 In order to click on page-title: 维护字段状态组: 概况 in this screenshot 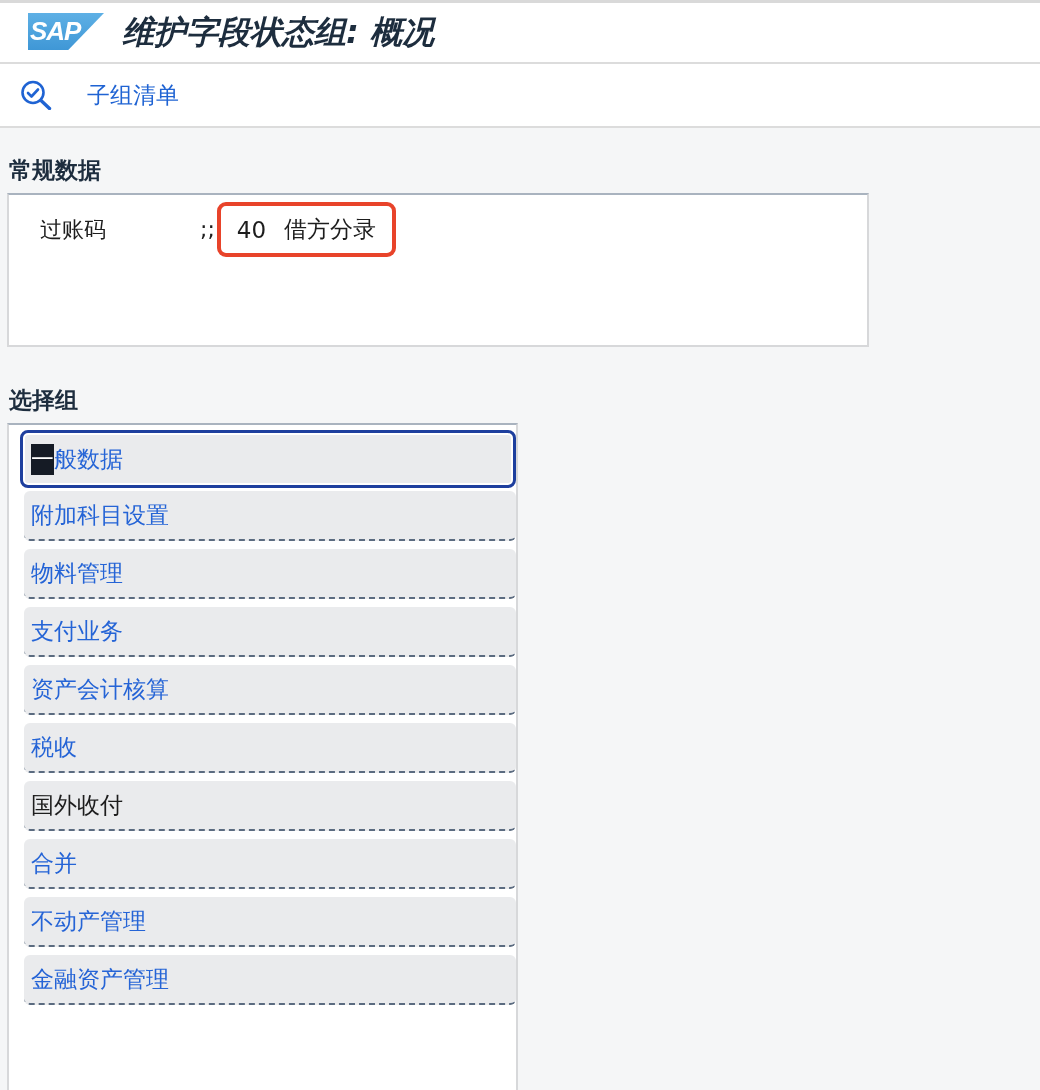, I will do `click(278, 32)`.